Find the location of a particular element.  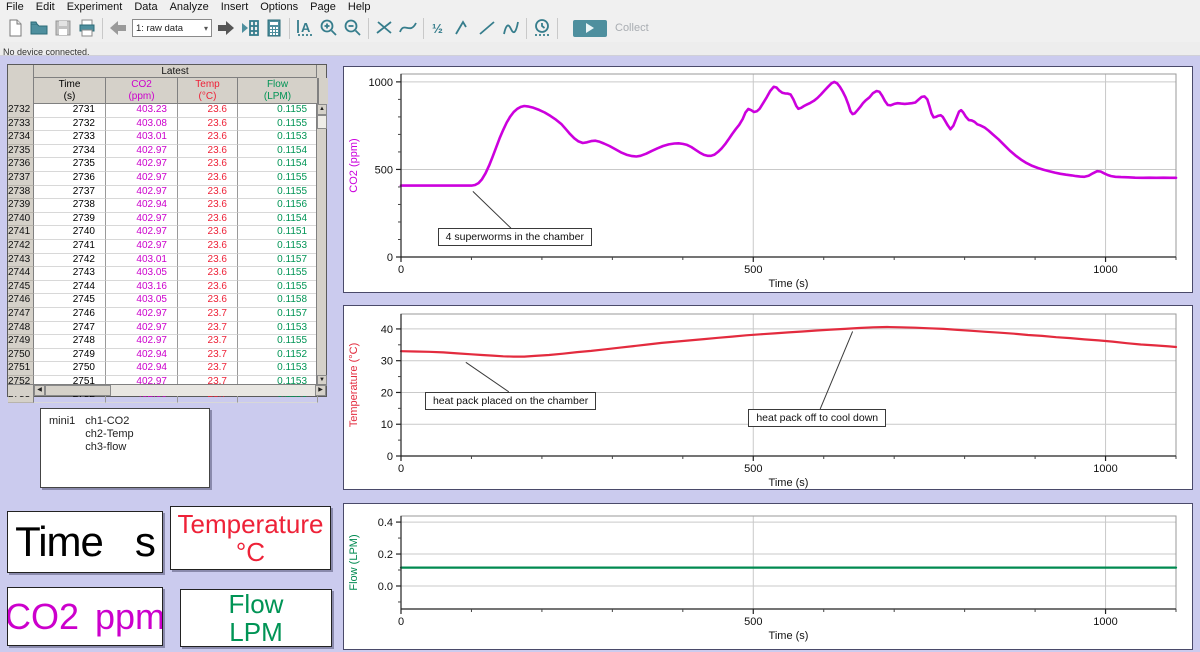

table-row: 2747 2746 402.97 23.7 0.1157 is located at coordinates (167, 314).